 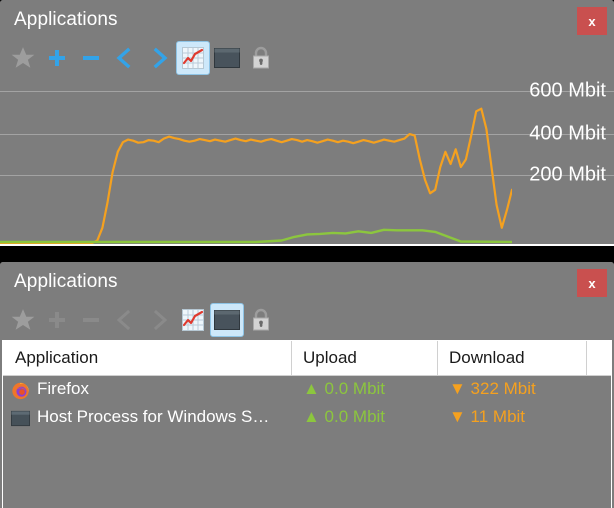 I want to click on column-header-download: Download, so click(x=487, y=358).